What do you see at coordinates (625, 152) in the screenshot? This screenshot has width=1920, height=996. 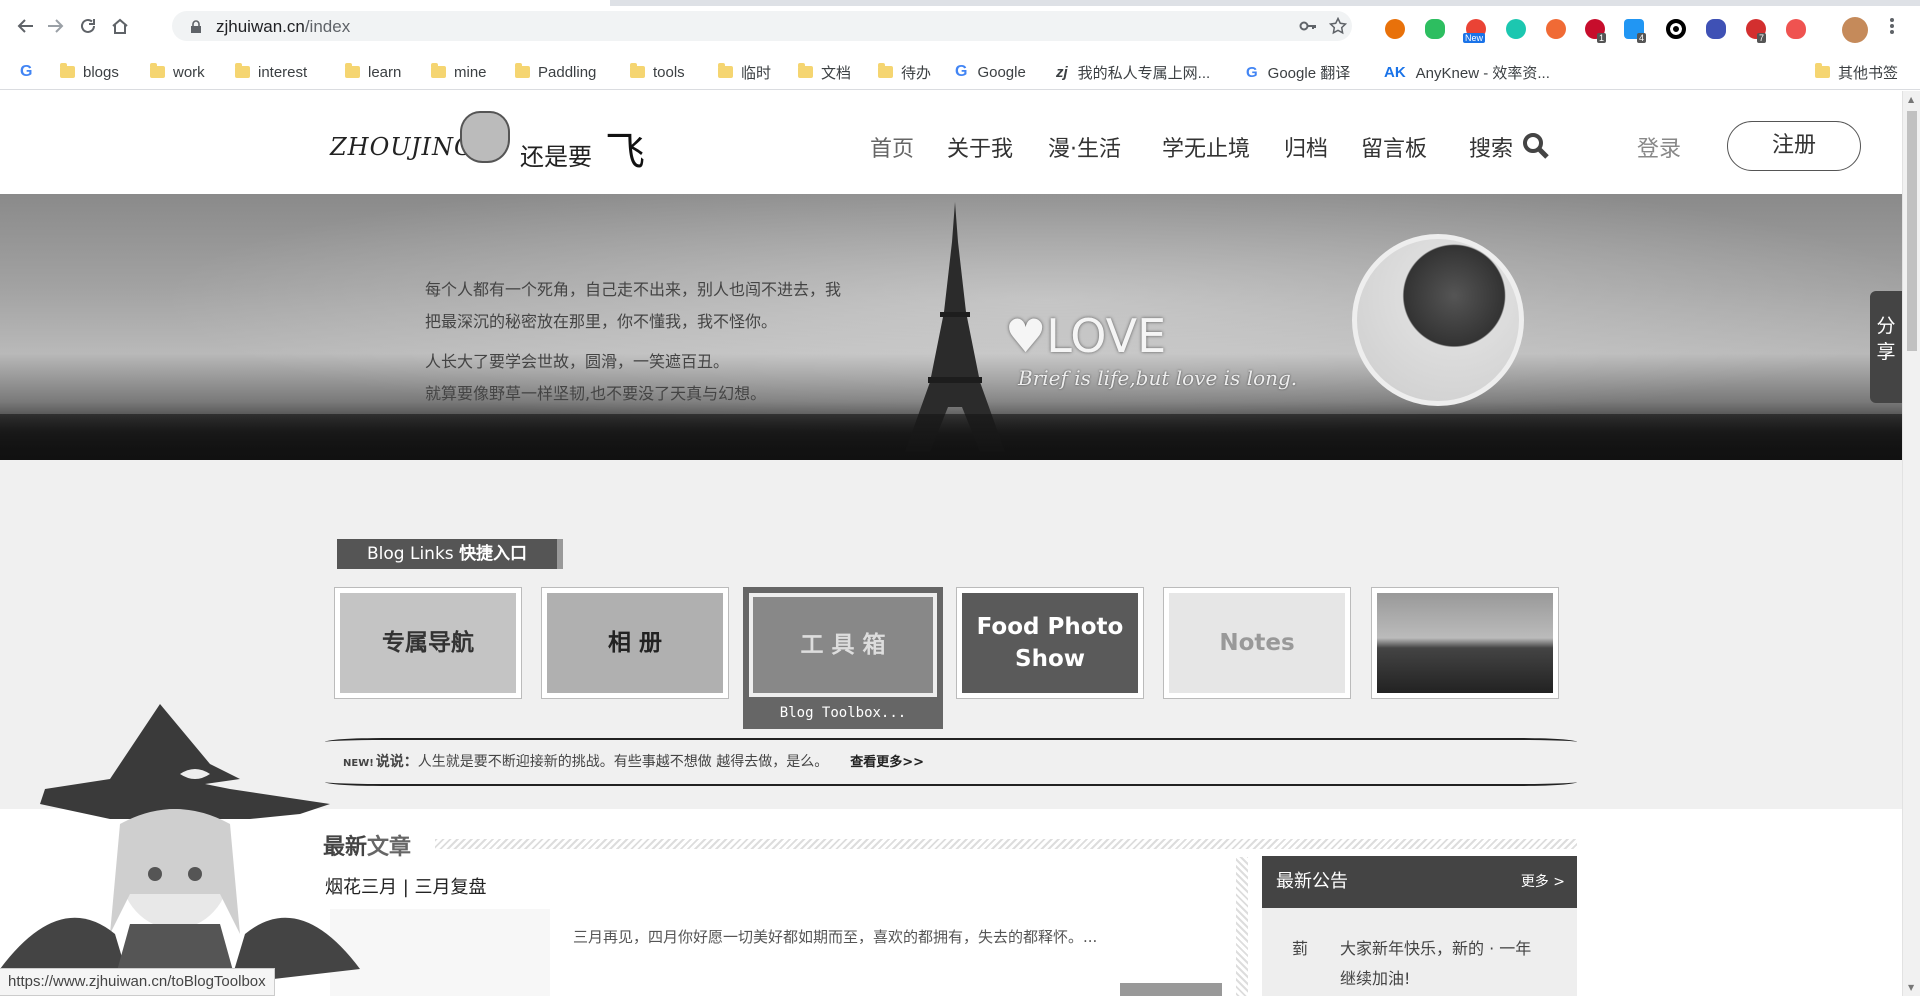 I see `logo-text-fei: 飞` at bounding box center [625, 152].